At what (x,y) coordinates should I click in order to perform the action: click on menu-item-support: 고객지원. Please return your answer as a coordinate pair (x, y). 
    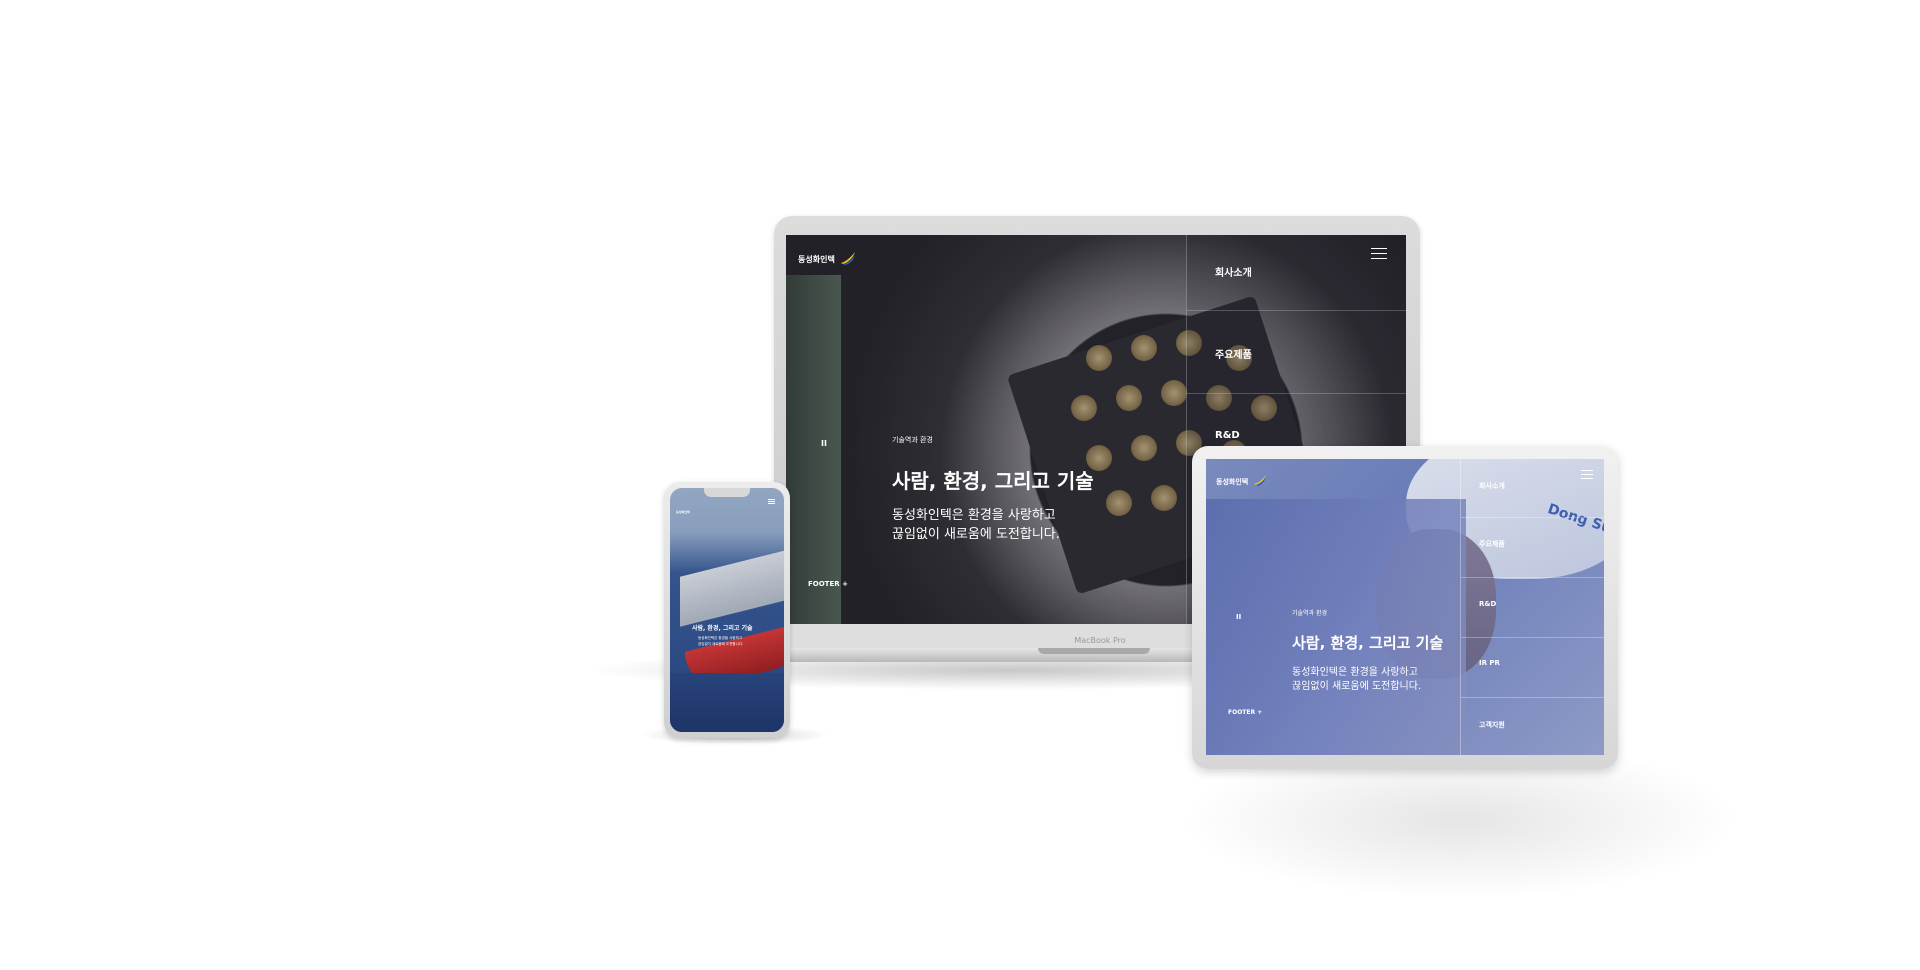
    Looking at the image, I should click on (1532, 726).